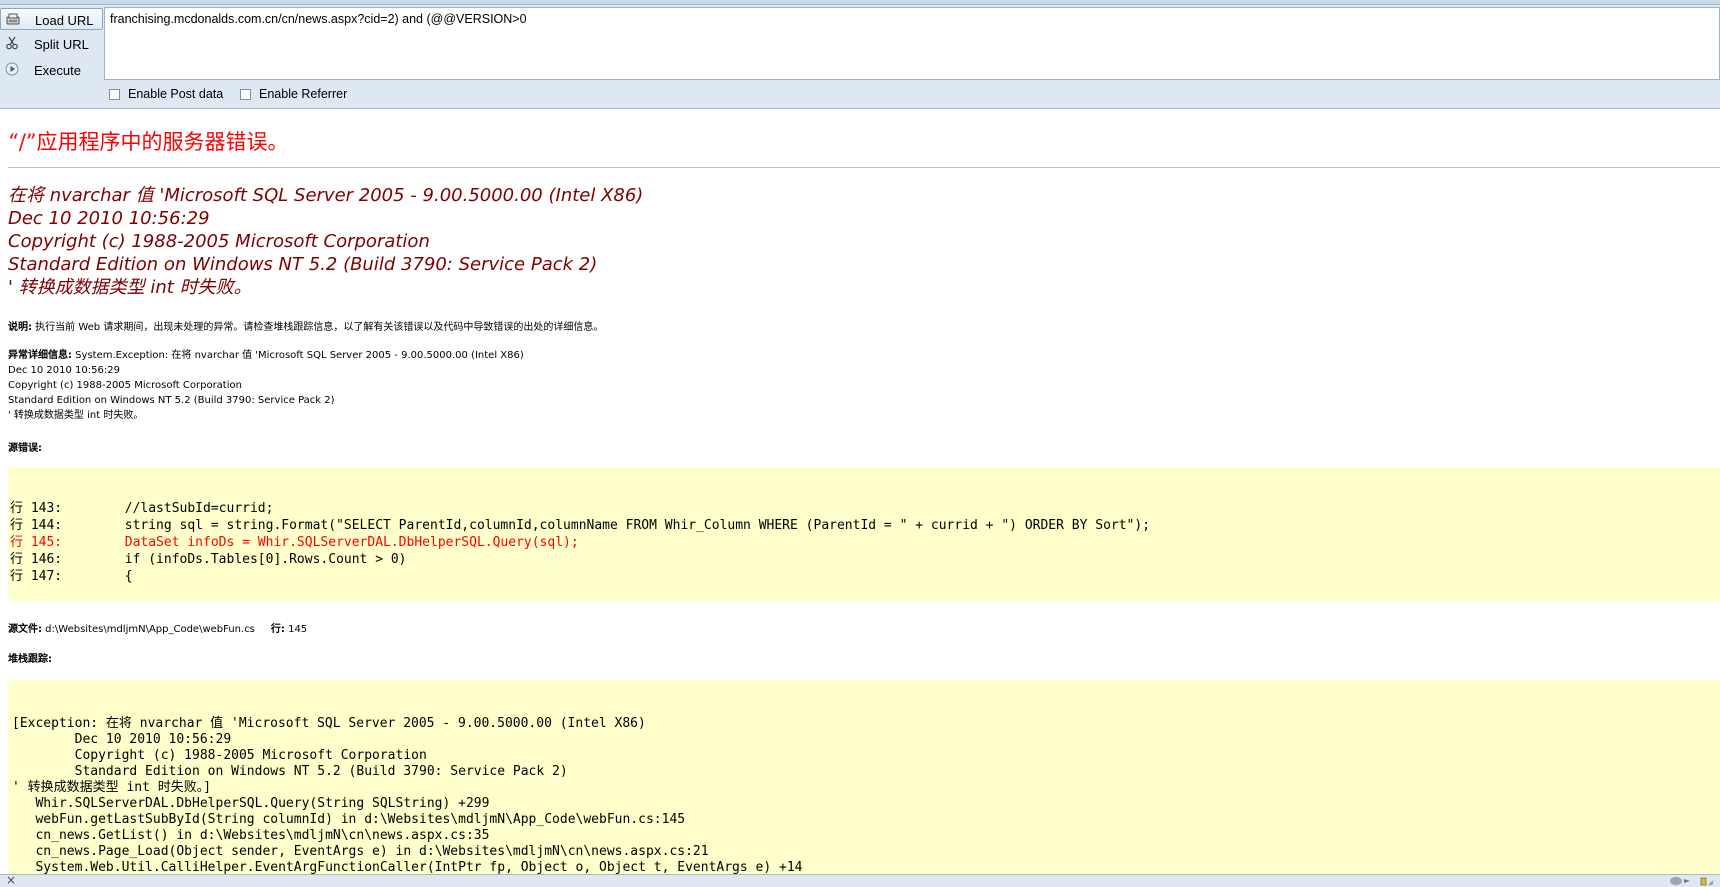 This screenshot has width=1720, height=887. What do you see at coordinates (20, 327) in the screenshot?
I see `description-label: 说明:` at bounding box center [20, 327].